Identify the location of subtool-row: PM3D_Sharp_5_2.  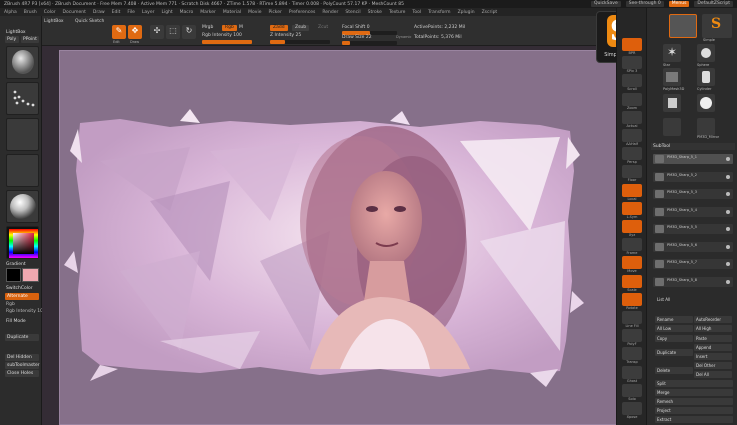
(693, 176).